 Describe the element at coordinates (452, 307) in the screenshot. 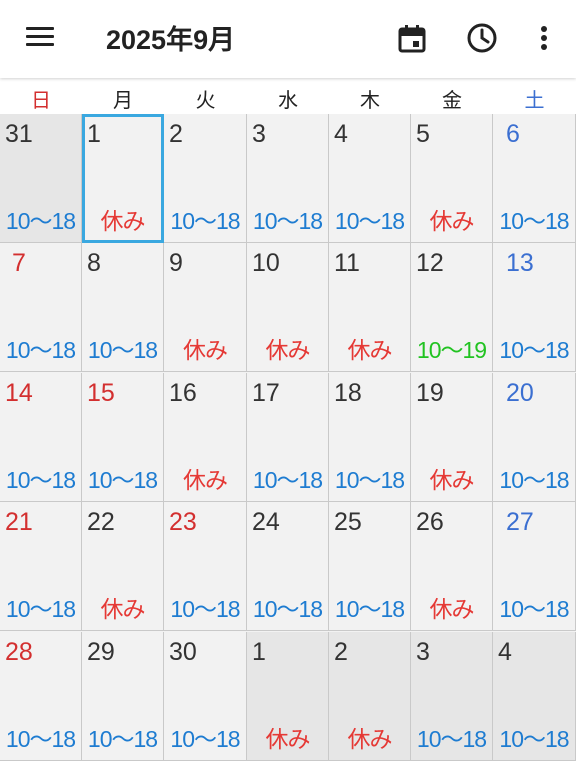

I see `day-cell: 12 10〜19` at that location.